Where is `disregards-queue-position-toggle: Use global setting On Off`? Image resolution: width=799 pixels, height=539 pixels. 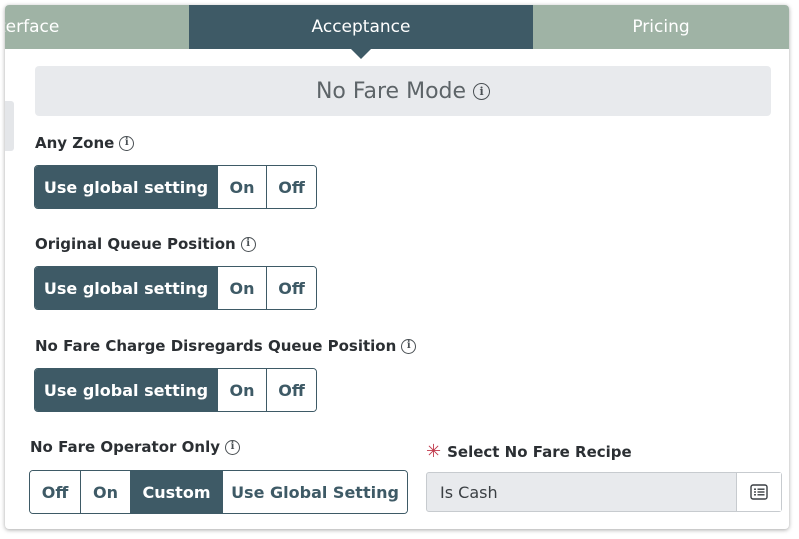
disregards-queue-position-toggle: Use global setting On Off is located at coordinates (175, 390).